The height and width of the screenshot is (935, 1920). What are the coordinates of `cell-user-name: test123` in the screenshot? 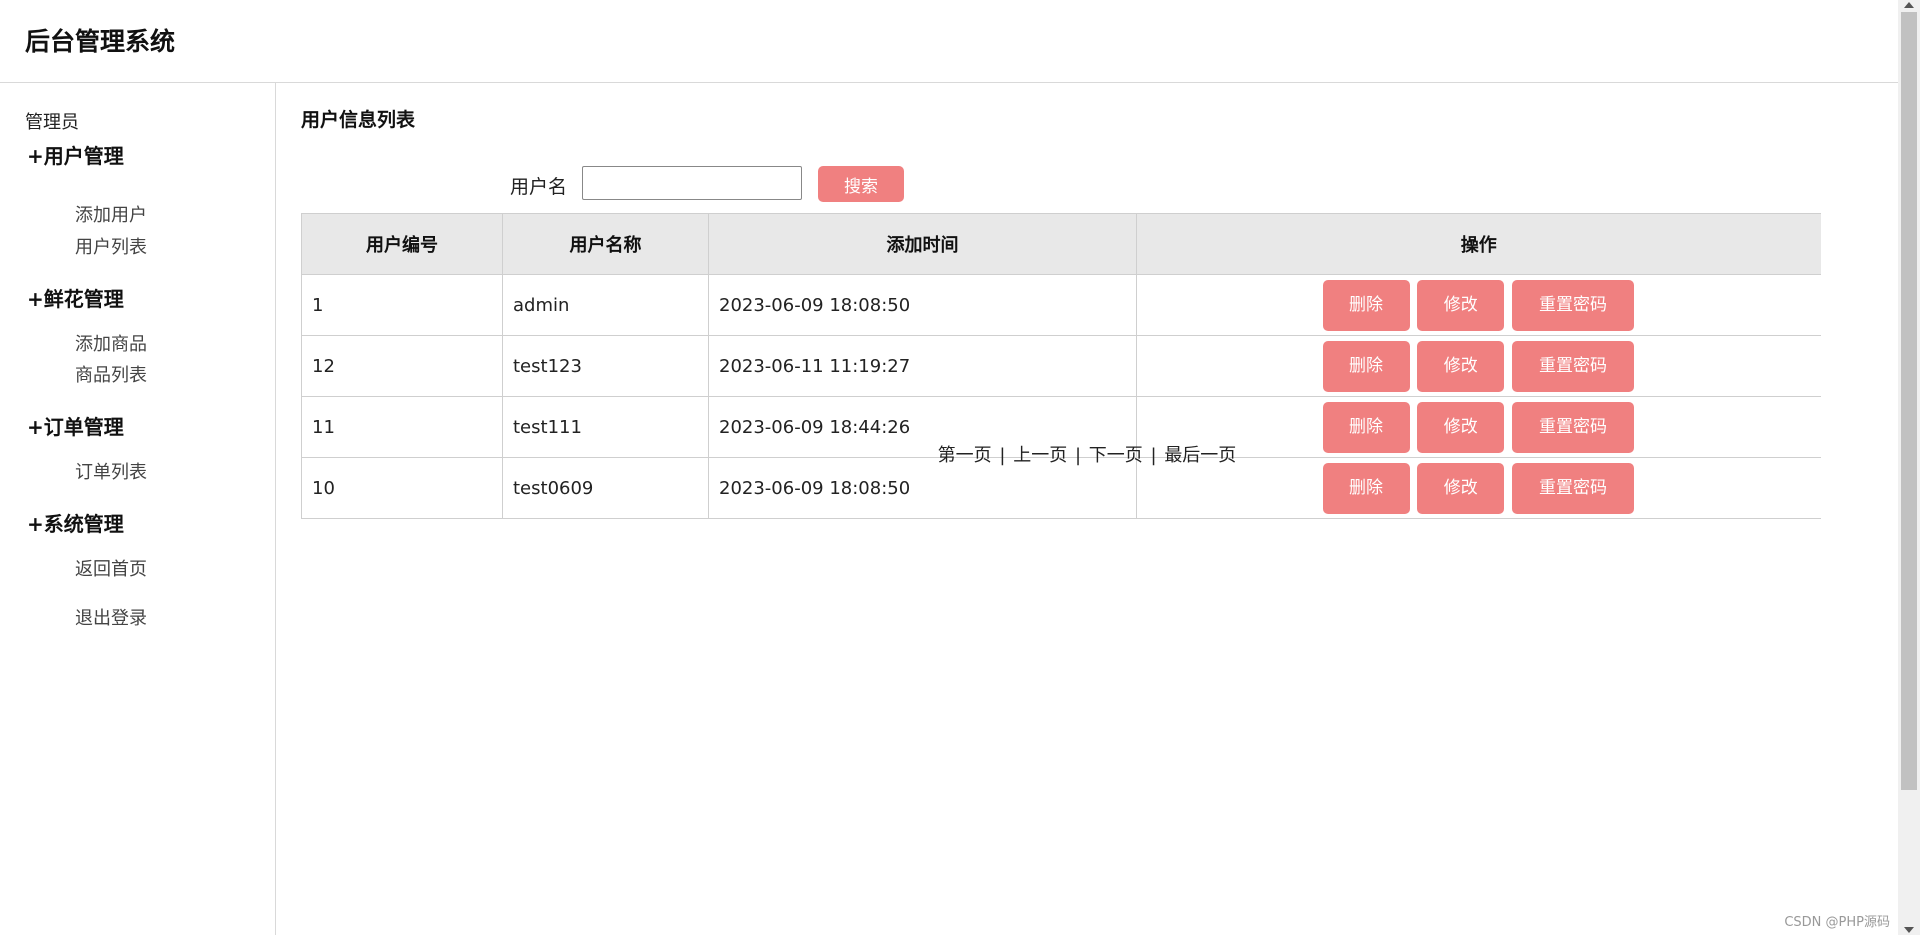 It's located at (605, 366).